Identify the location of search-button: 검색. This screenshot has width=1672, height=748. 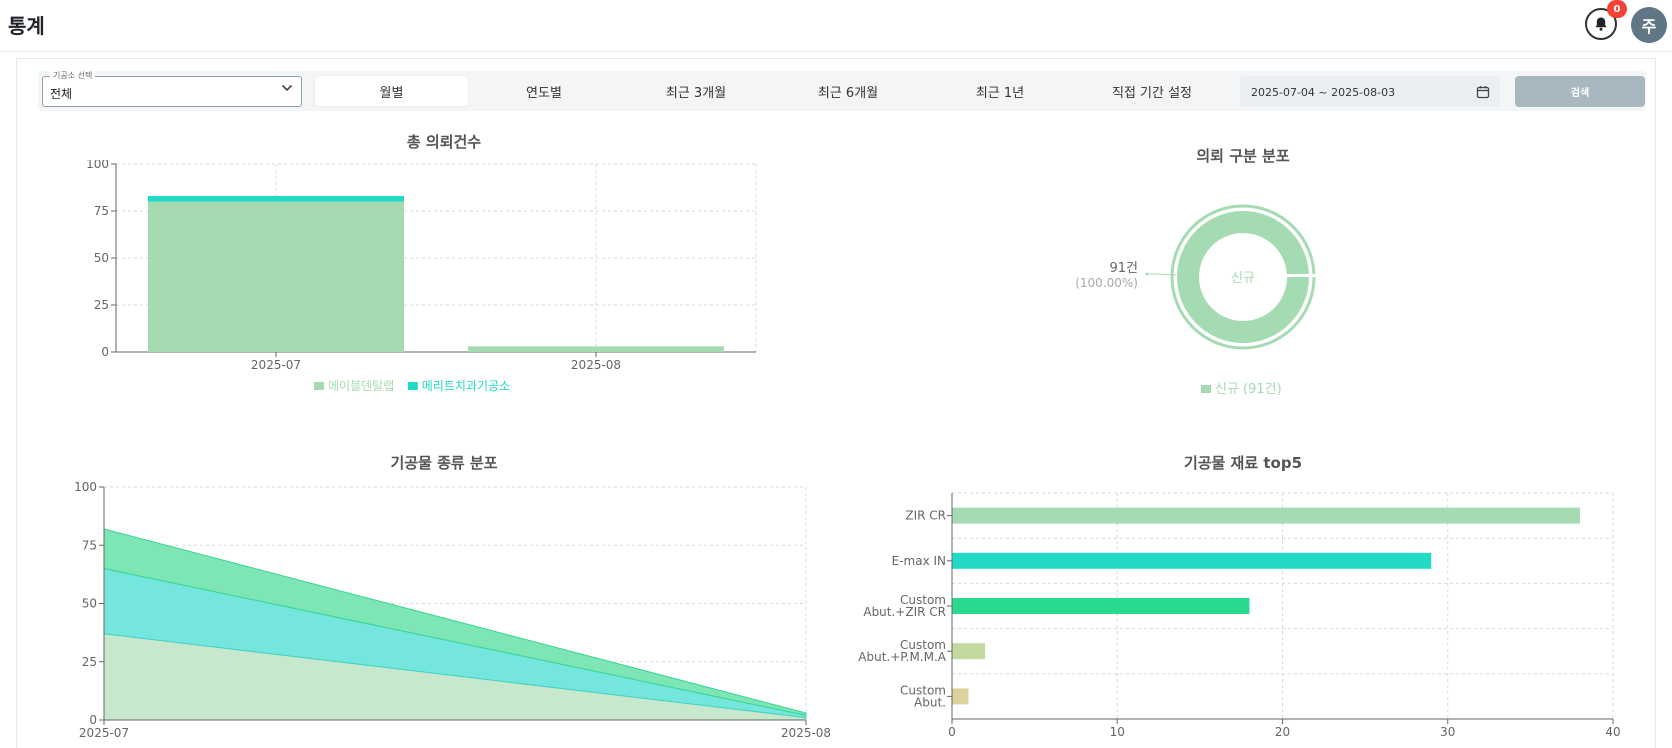
(1580, 91).